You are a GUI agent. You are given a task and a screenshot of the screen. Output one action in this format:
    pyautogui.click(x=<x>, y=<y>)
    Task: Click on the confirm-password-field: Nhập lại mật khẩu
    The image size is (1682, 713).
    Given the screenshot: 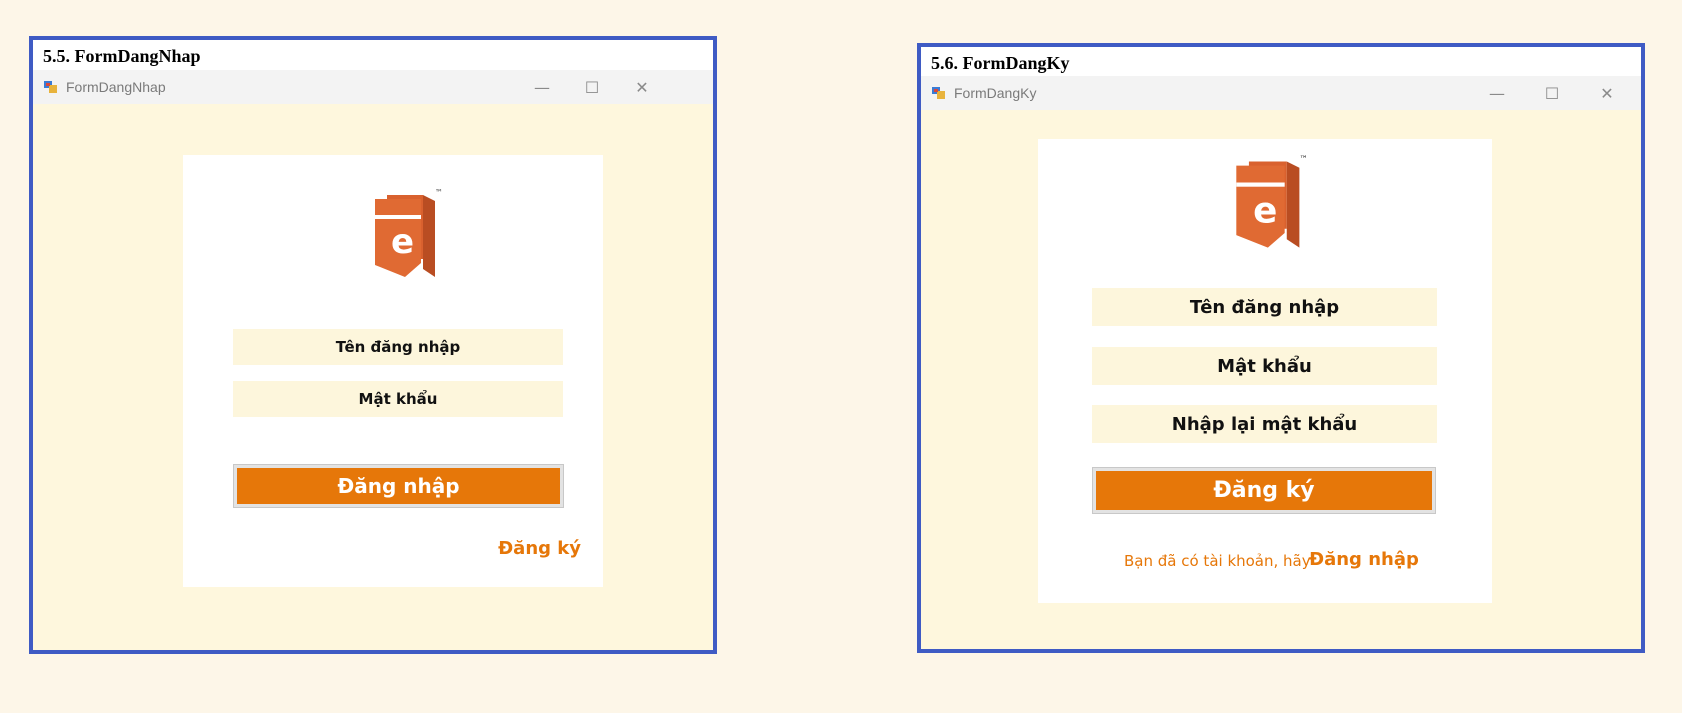 What is the action you would take?
    pyautogui.click(x=1264, y=424)
    